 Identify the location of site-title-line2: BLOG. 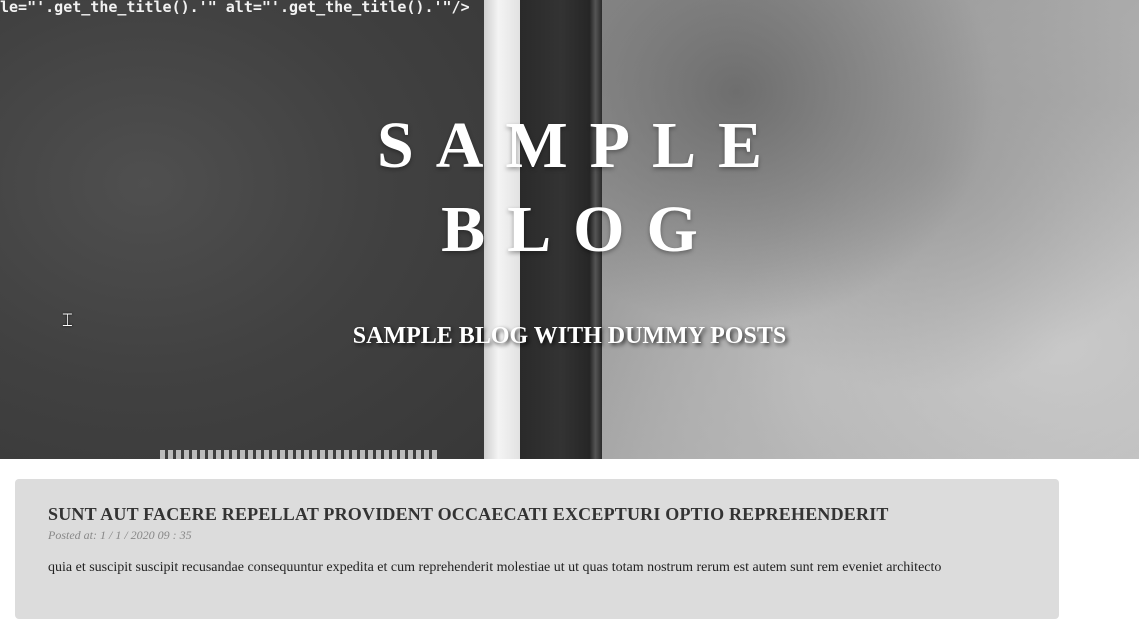
(580, 229).